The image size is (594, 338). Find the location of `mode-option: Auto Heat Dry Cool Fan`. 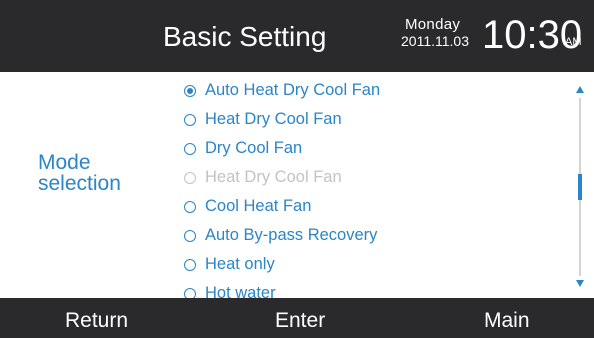

mode-option: Auto Heat Dry Cool Fan is located at coordinates (374, 90).